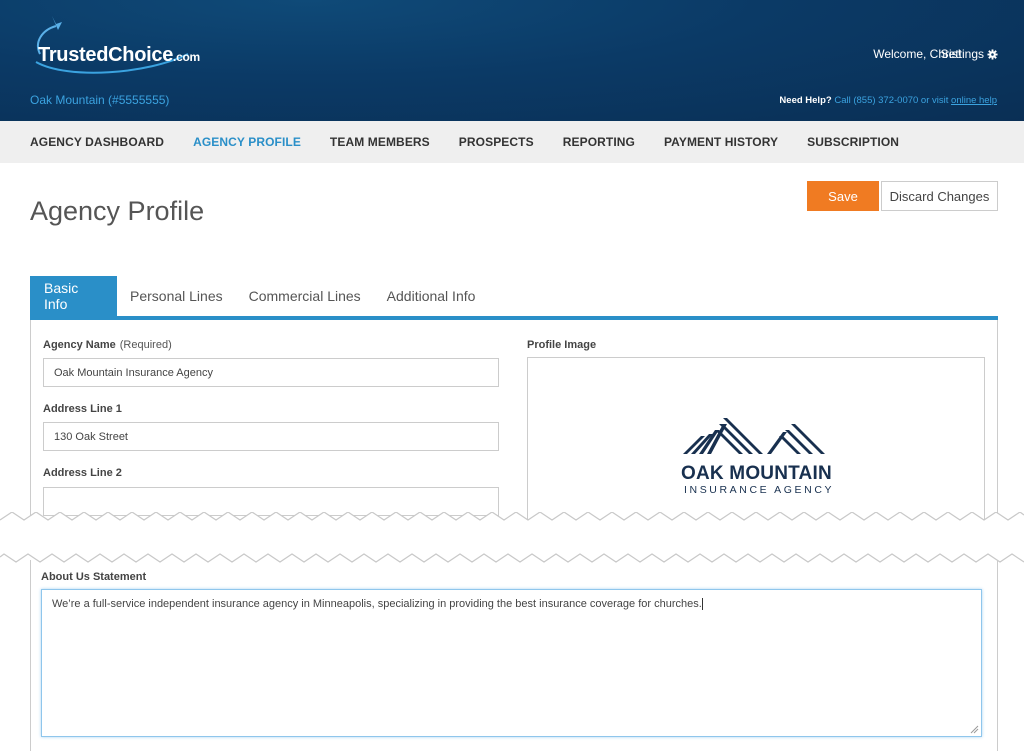 The width and height of the screenshot is (1024, 751). I want to click on discard-changes-button: Discard Changes, so click(939, 196).